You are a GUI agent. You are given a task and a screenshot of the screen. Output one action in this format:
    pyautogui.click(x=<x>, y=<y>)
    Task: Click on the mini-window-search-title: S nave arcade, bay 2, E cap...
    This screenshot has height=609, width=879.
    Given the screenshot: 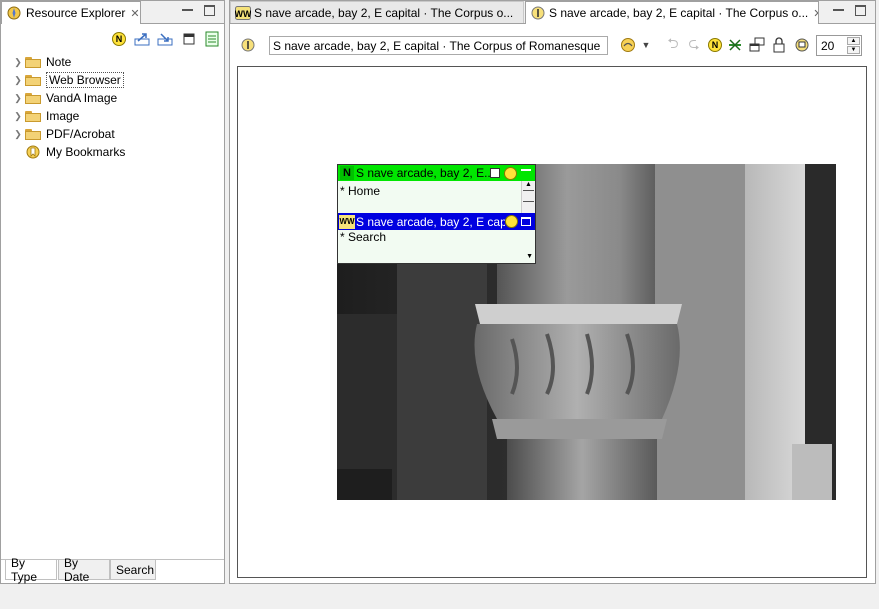 What is the action you would take?
    pyautogui.click(x=430, y=221)
    